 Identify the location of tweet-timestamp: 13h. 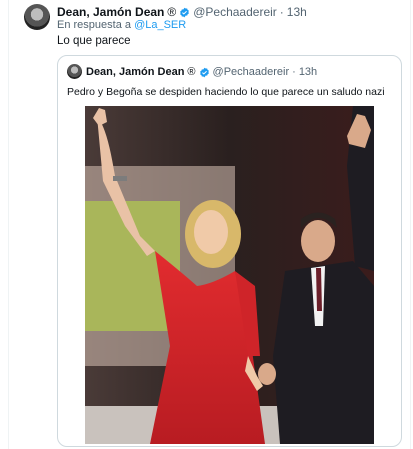
(297, 12).